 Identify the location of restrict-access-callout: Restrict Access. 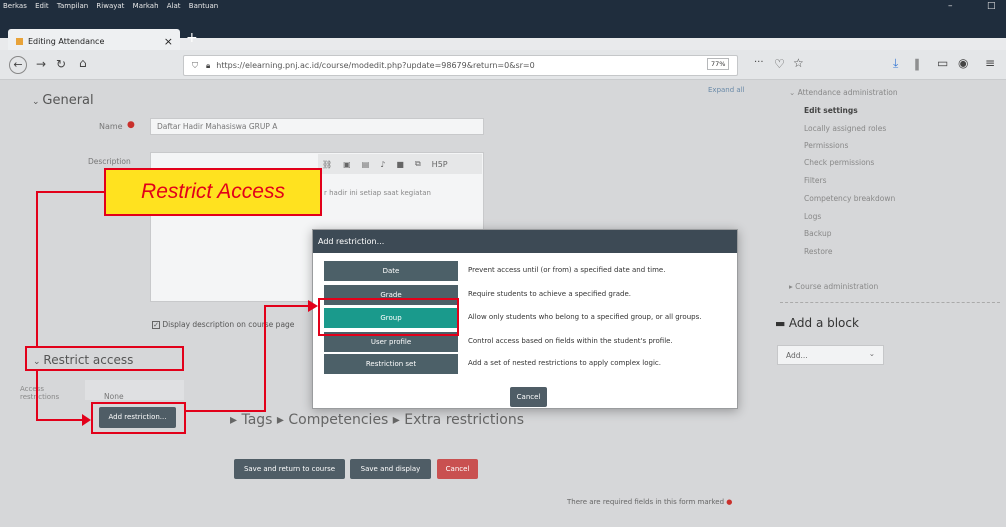
(213, 192).